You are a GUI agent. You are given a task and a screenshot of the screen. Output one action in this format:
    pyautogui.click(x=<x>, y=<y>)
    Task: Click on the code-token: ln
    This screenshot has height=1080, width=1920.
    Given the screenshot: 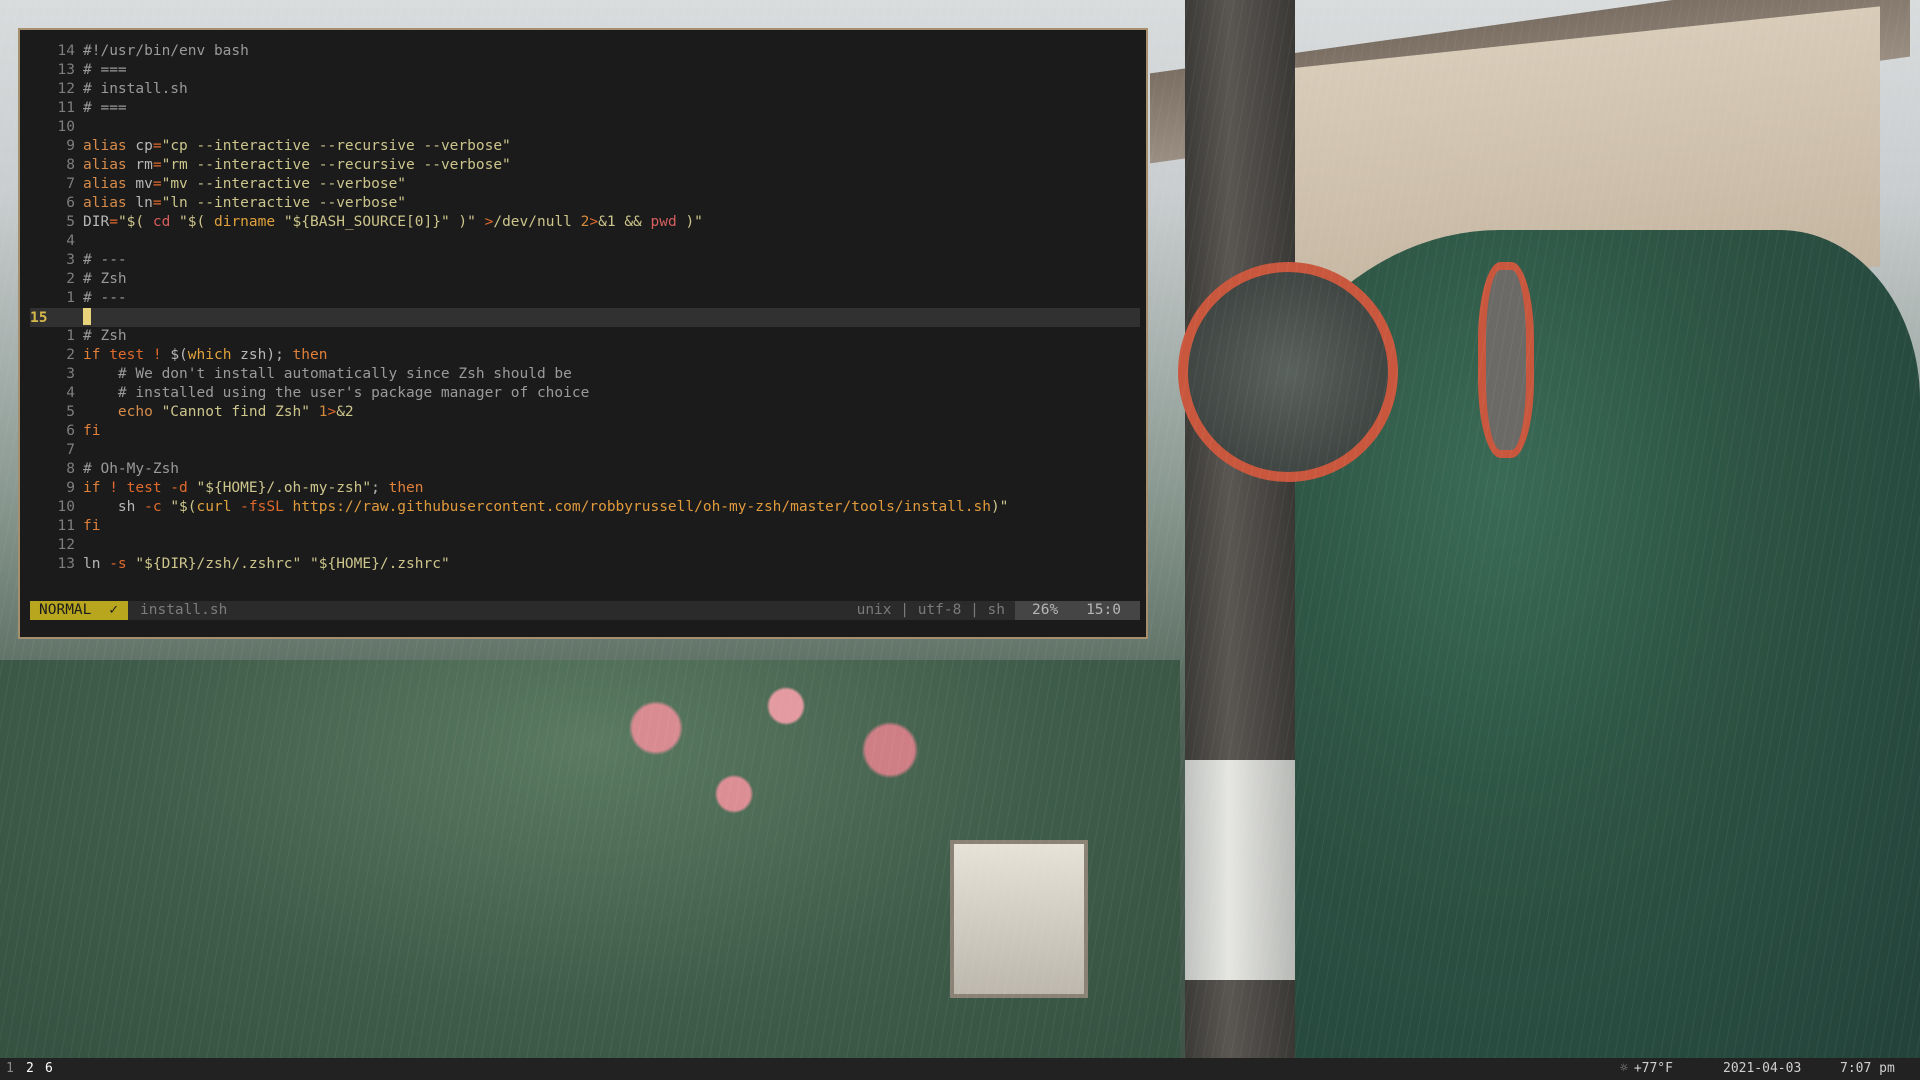 What is the action you would take?
    pyautogui.click(x=96, y=564)
    